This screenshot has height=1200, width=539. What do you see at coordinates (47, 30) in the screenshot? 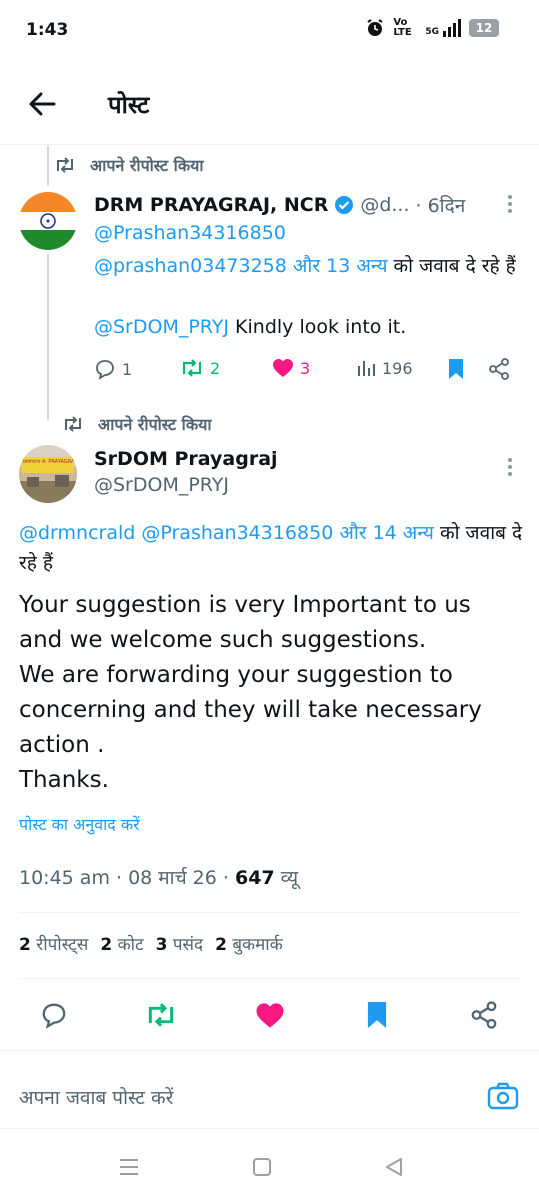
I see `status-time: 1:43` at bounding box center [47, 30].